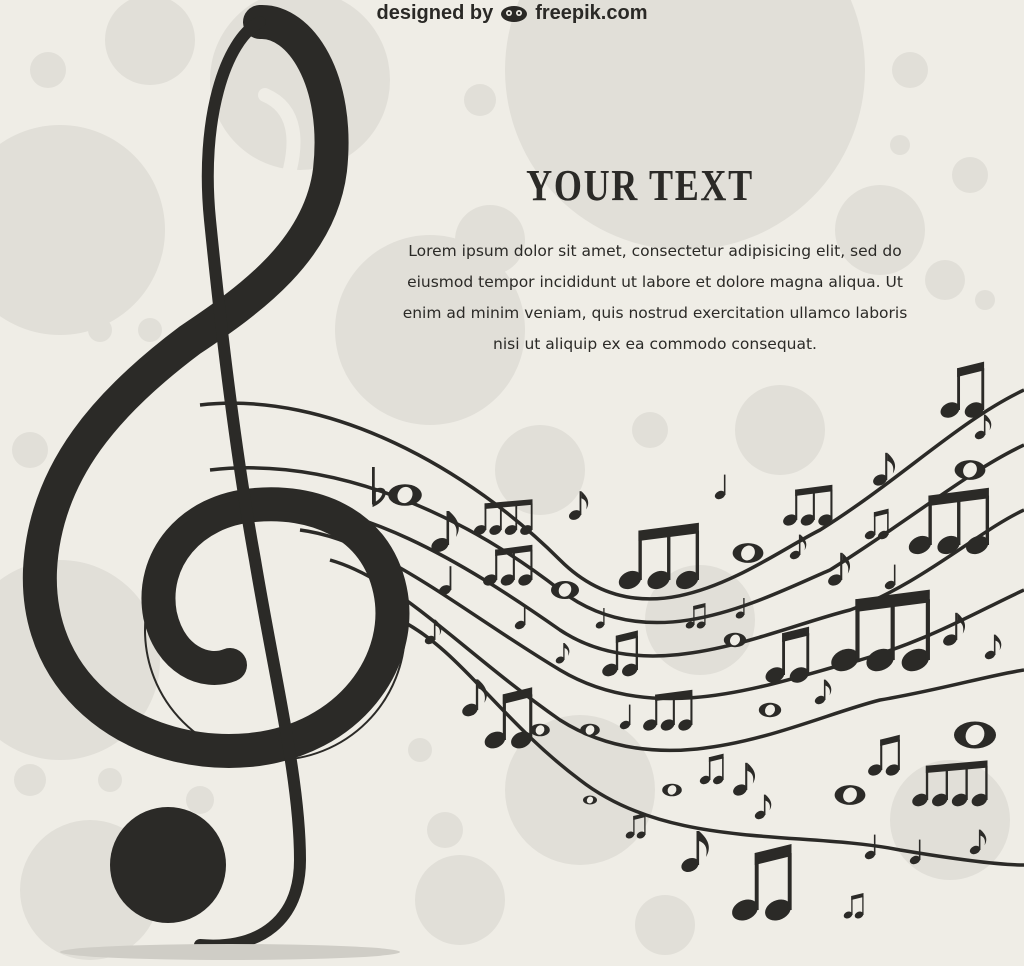 This screenshot has width=1024, height=966. Describe the element at coordinates (379, 487) in the screenshot. I see `flat-sign-icon` at that location.